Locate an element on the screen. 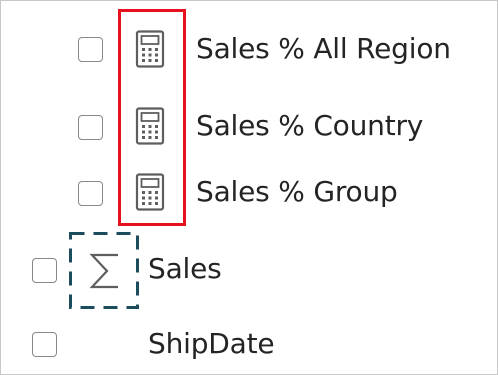  field-label: Sales is located at coordinates (185, 268).